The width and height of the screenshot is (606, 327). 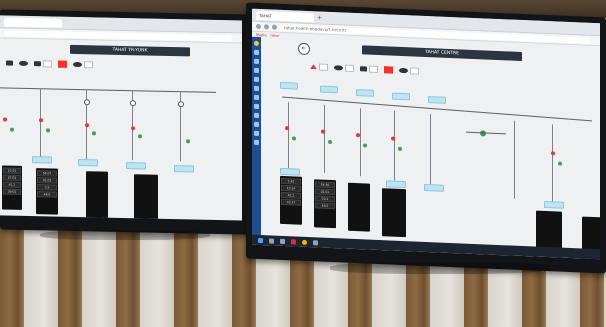 What do you see at coordinates (33, 22) in the screenshot?
I see `left-browser-tab` at bounding box center [33, 22].